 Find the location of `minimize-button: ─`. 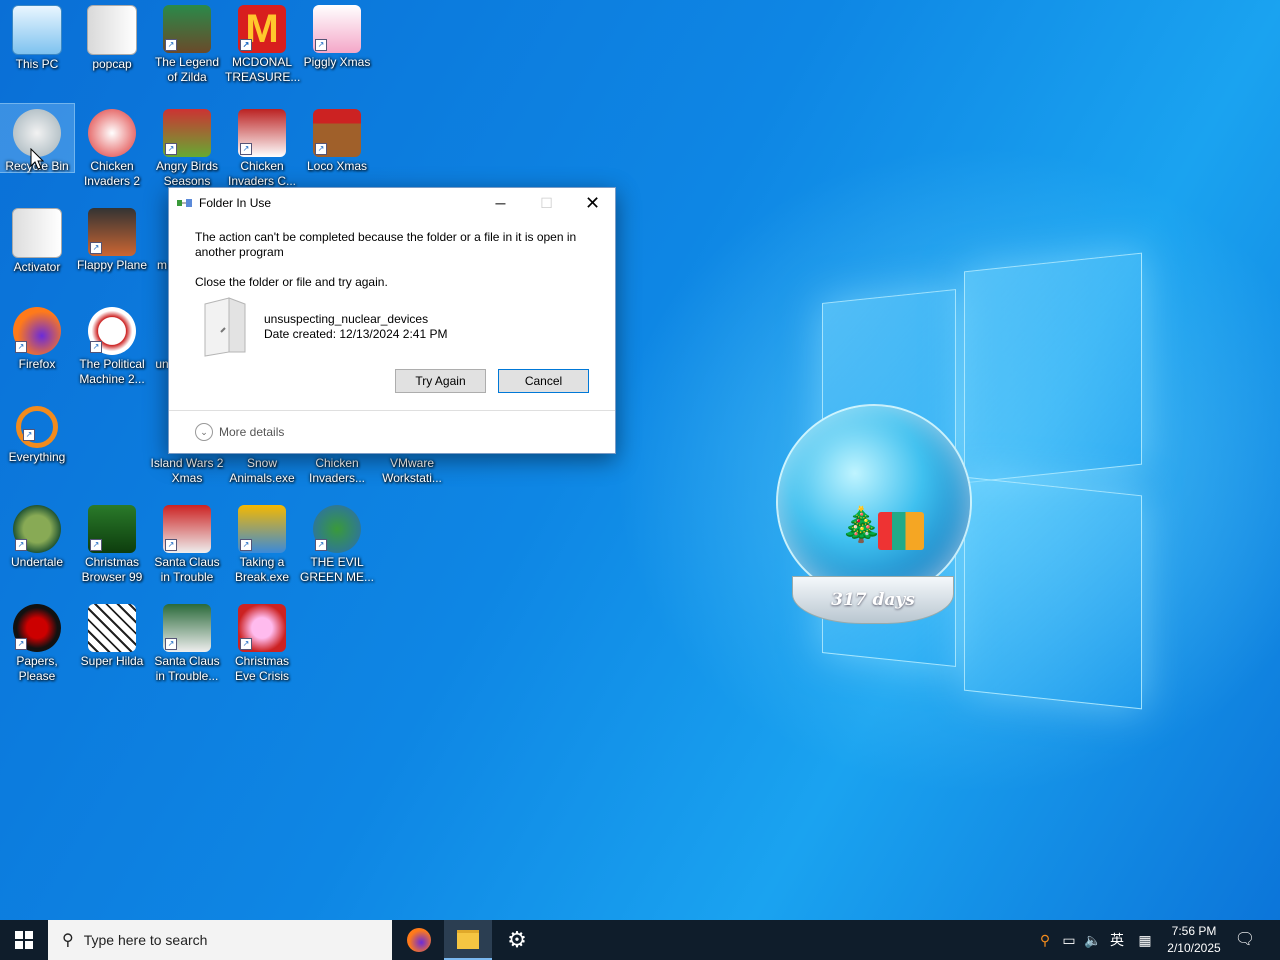

minimize-button: ─ is located at coordinates (500, 203).